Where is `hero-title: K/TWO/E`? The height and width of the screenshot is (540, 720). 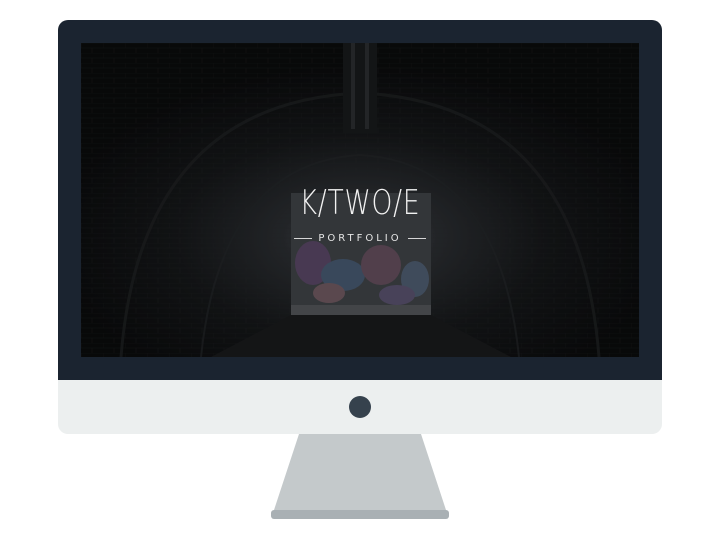
hero-title: K/TWO/E is located at coordinates (360, 203).